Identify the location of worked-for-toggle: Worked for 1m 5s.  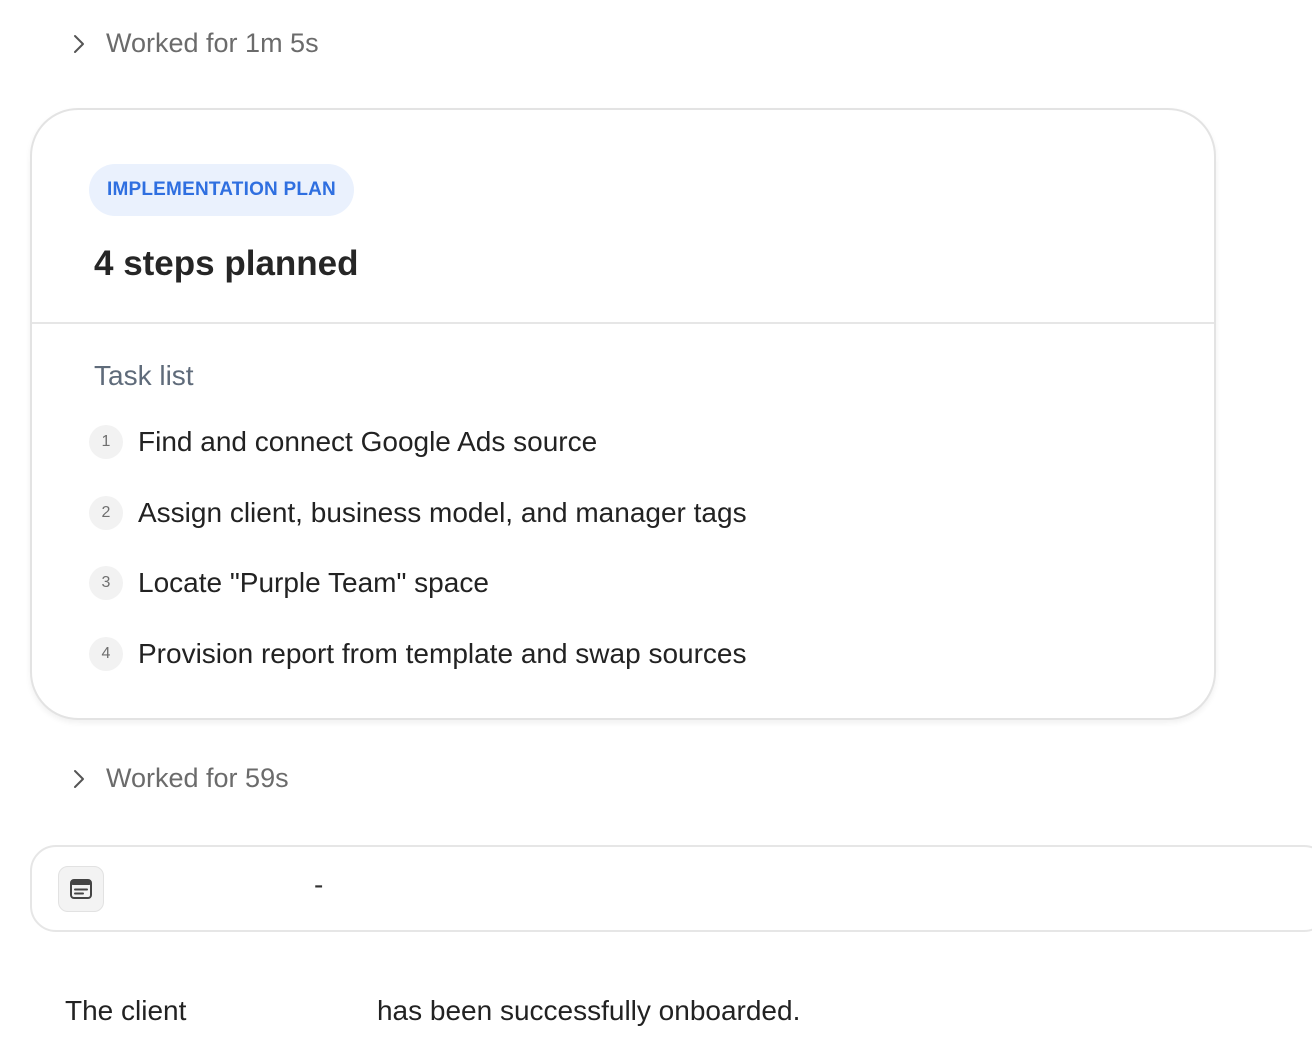
(194, 43).